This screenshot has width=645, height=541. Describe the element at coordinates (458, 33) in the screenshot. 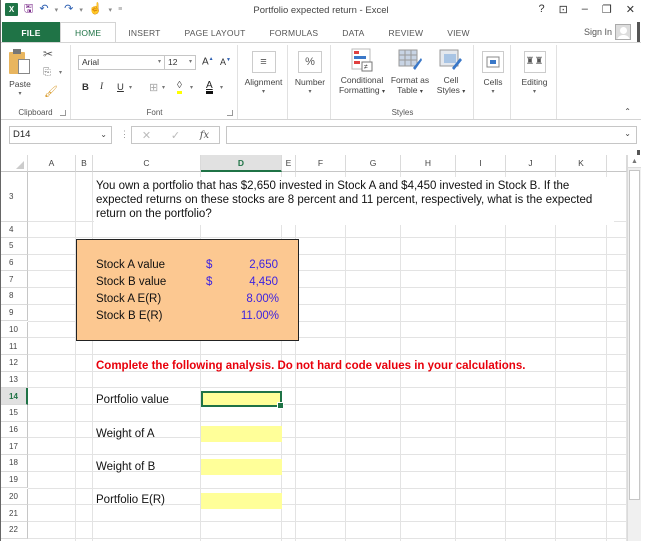

I see `tab-view: VIEW` at that location.